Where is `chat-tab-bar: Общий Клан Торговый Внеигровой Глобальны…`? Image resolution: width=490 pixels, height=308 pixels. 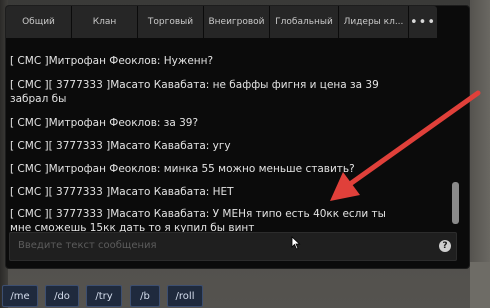 chat-tab-bar: Общий Клан Торговый Внеигровой Глобальны… is located at coordinates (237, 22).